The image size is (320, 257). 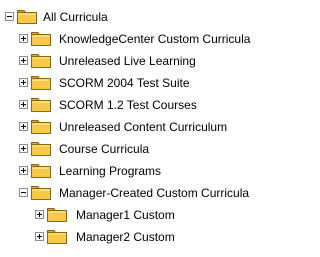 What do you see at coordinates (125, 237) in the screenshot?
I see `tree-node-label: Manager2 Custom` at bounding box center [125, 237].